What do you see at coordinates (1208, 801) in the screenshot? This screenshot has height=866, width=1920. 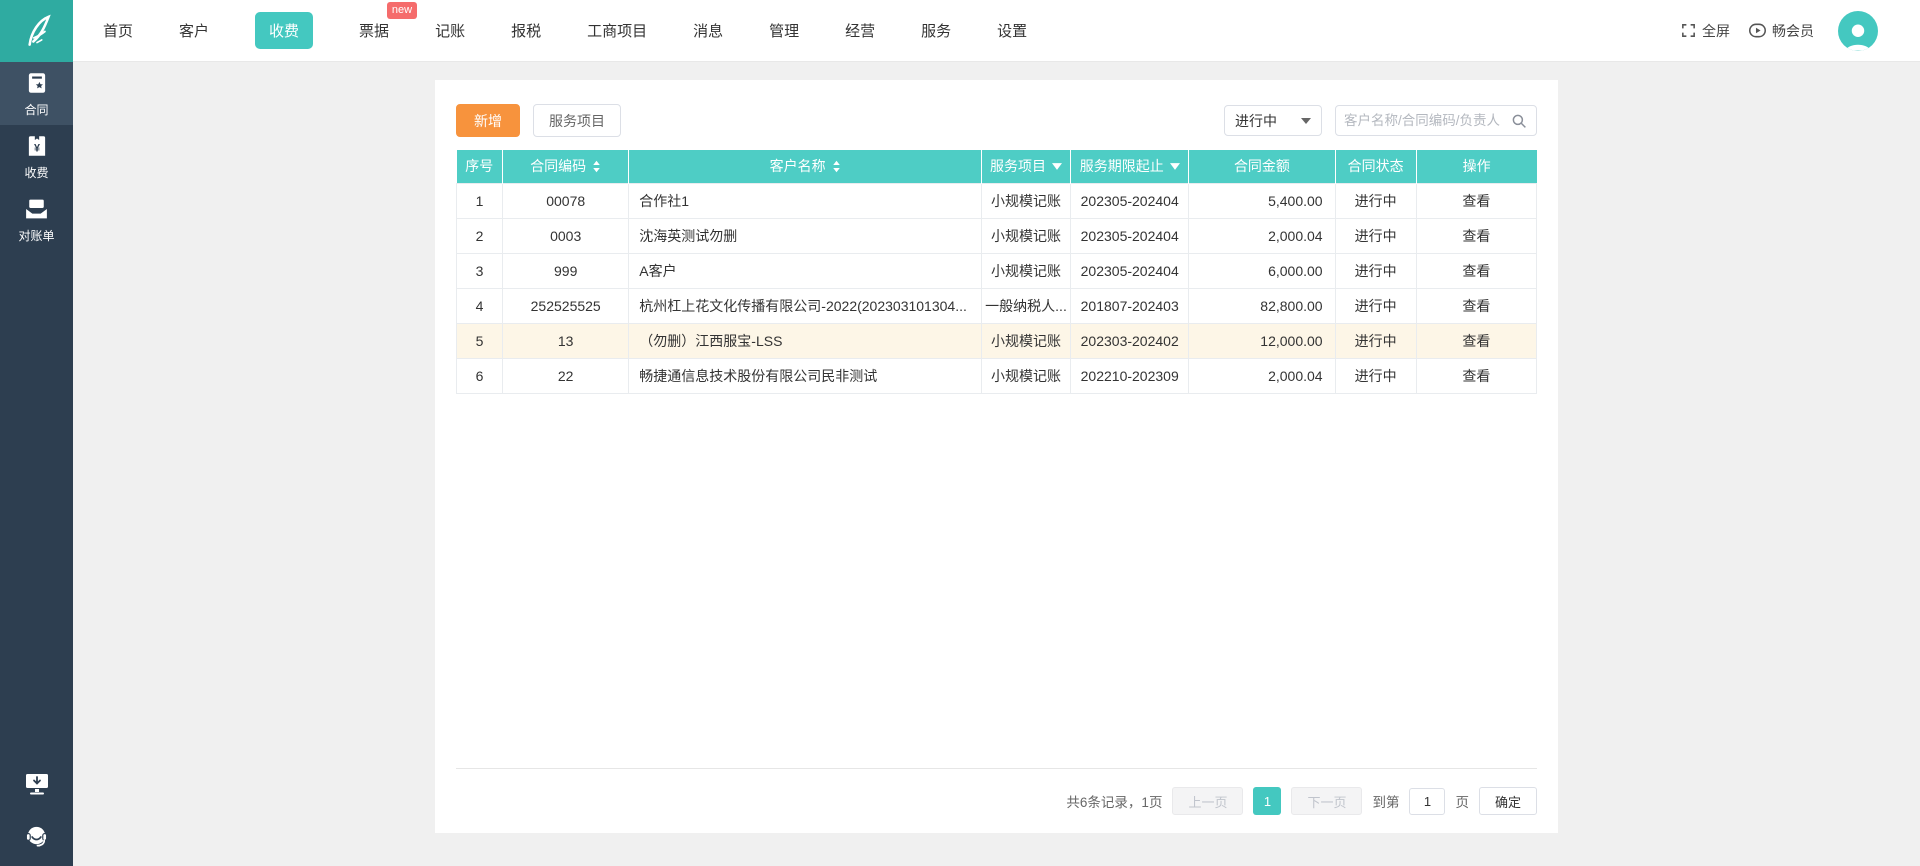 I see `prev-page-button: 上一页` at bounding box center [1208, 801].